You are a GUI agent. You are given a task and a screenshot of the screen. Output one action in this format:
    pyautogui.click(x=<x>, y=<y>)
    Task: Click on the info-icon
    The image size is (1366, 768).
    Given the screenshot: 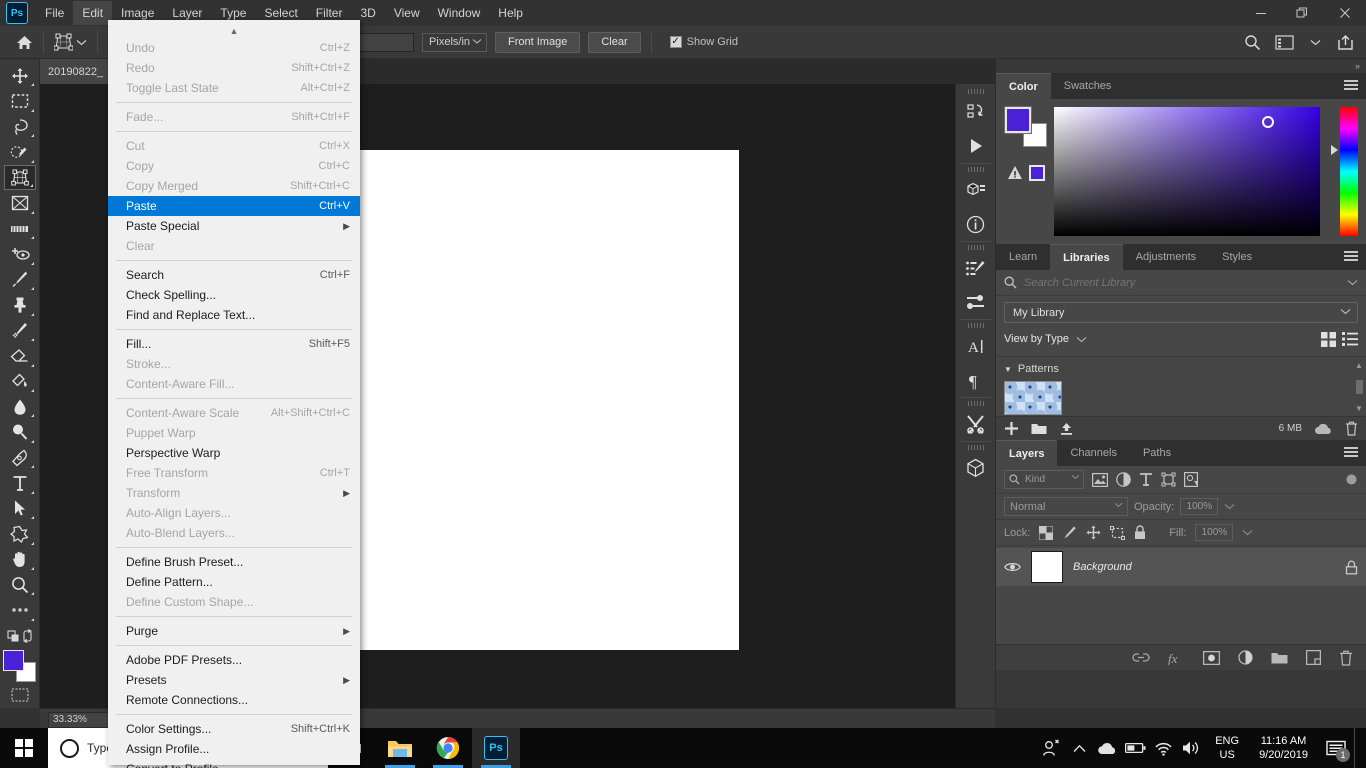 What is the action you would take?
    pyautogui.click(x=976, y=224)
    